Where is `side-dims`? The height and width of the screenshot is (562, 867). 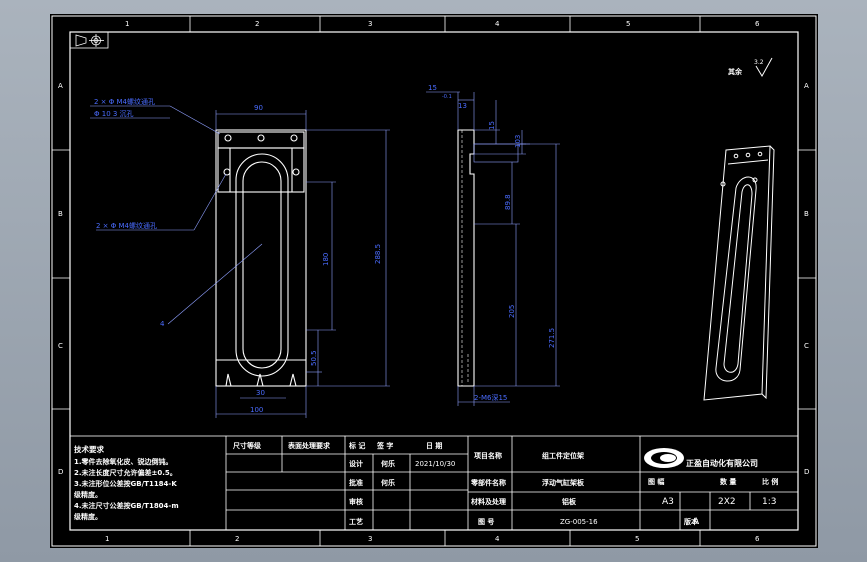
side-dims is located at coordinates (493, 248).